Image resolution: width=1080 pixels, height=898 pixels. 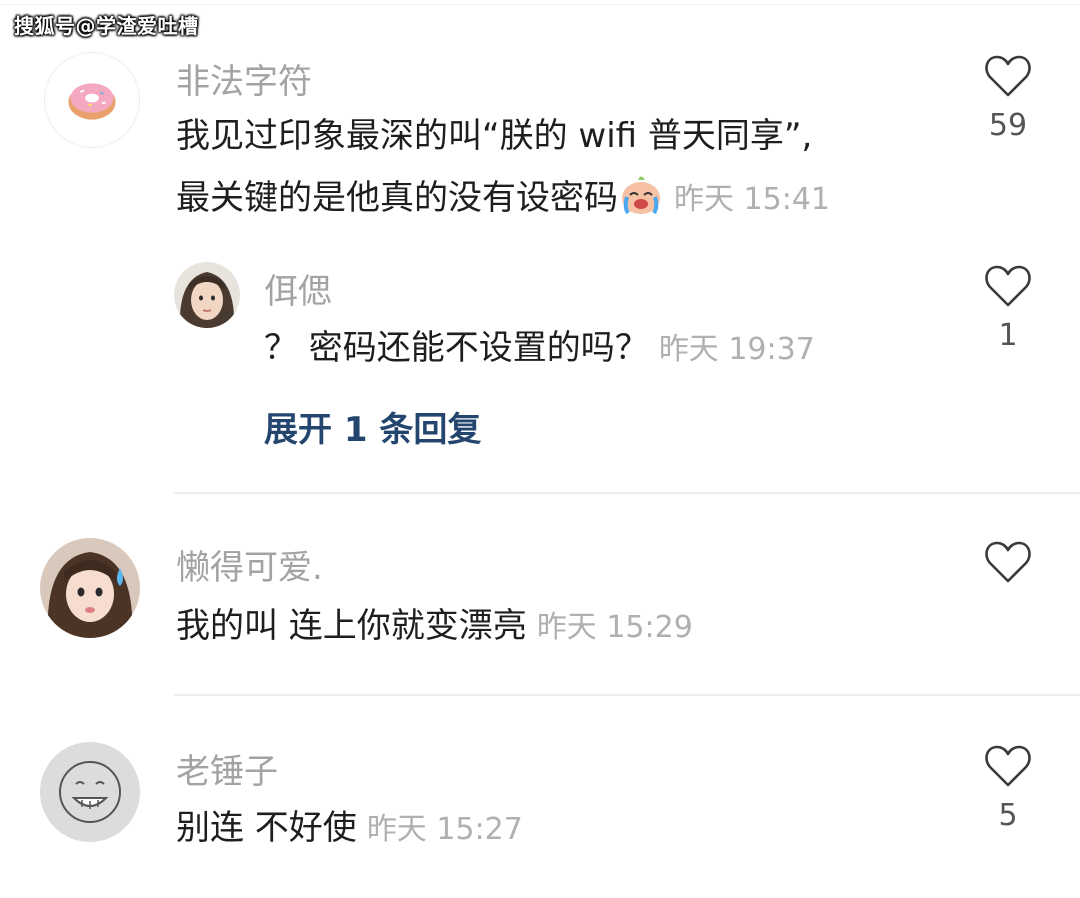 I want to click on comment-text-line2: 最关键的是他真的没有设密码 昨天 15:41, so click(x=503, y=199).